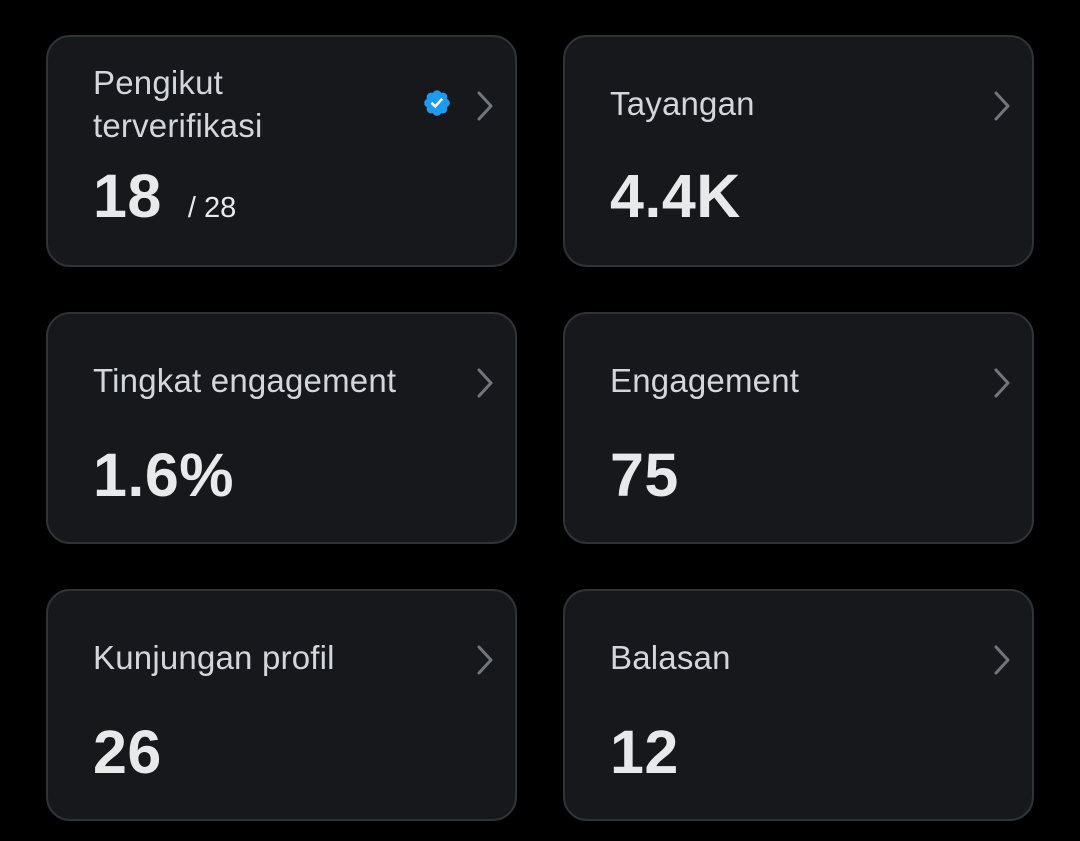 This screenshot has height=841, width=1080. What do you see at coordinates (243, 104) in the screenshot?
I see `card-title: Pengikut terverifikasi` at bounding box center [243, 104].